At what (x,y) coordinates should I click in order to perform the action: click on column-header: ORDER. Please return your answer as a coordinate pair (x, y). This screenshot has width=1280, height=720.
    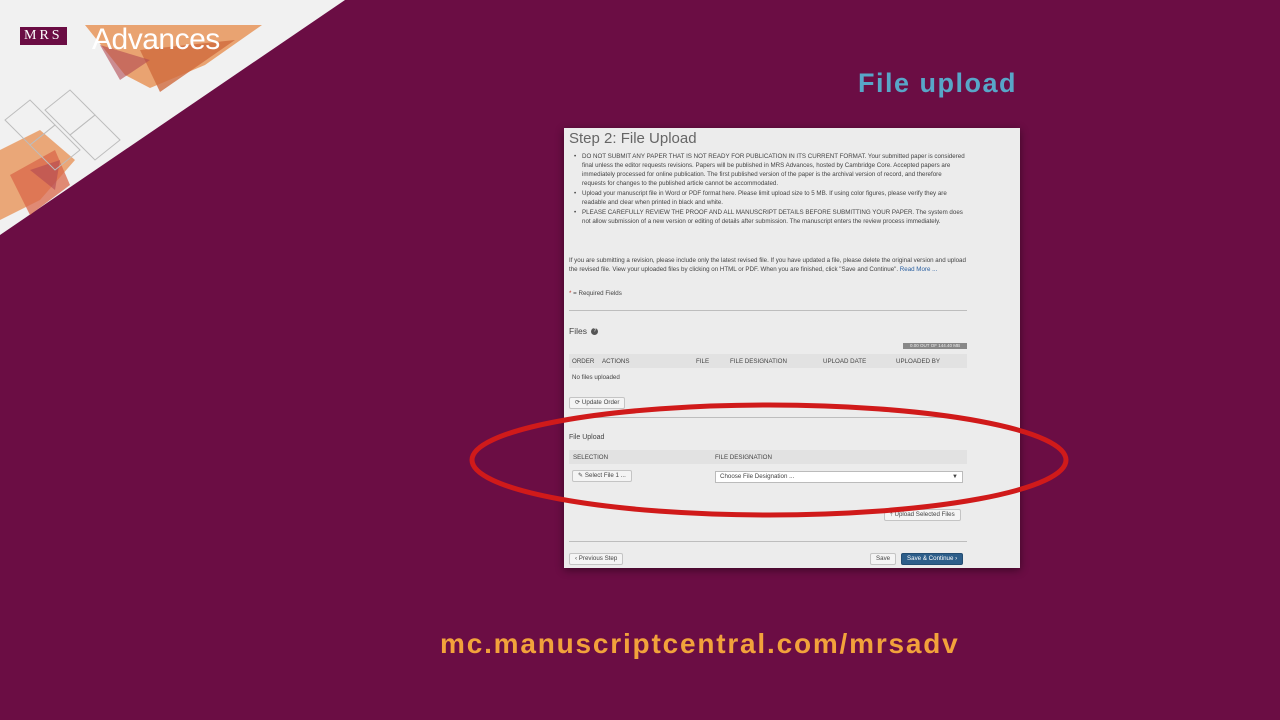
    Looking at the image, I should click on (583, 361).